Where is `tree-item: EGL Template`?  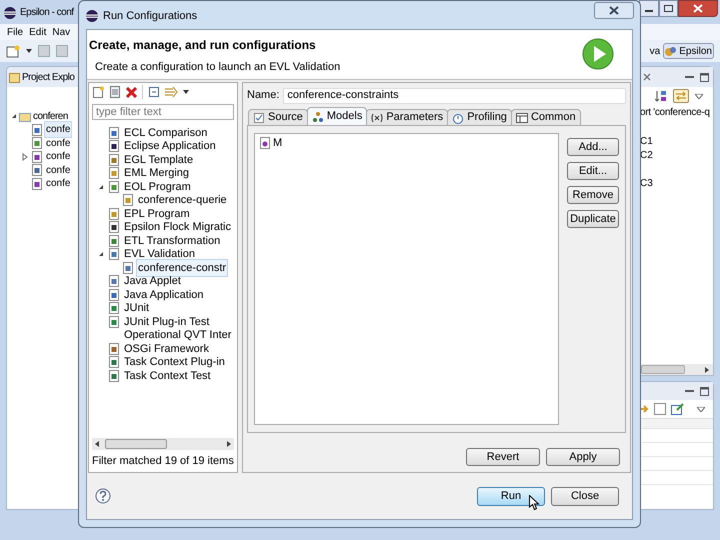
tree-item: EGL Template is located at coordinates (158, 160).